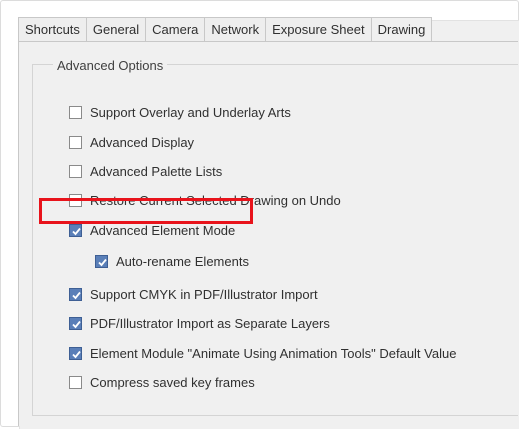 This screenshot has width=519, height=429. I want to click on highlight-annotation-box, so click(146, 211).